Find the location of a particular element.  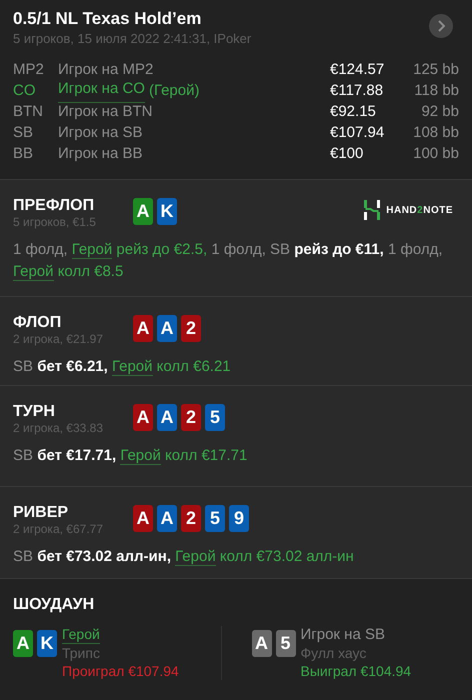

action-line: SB бет €6.21, Герой колл €6.21 is located at coordinates (122, 367).